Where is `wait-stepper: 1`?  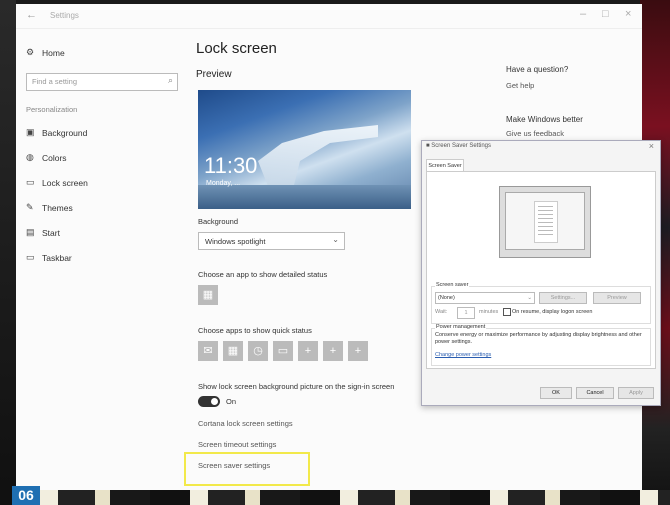 wait-stepper: 1 is located at coordinates (466, 313).